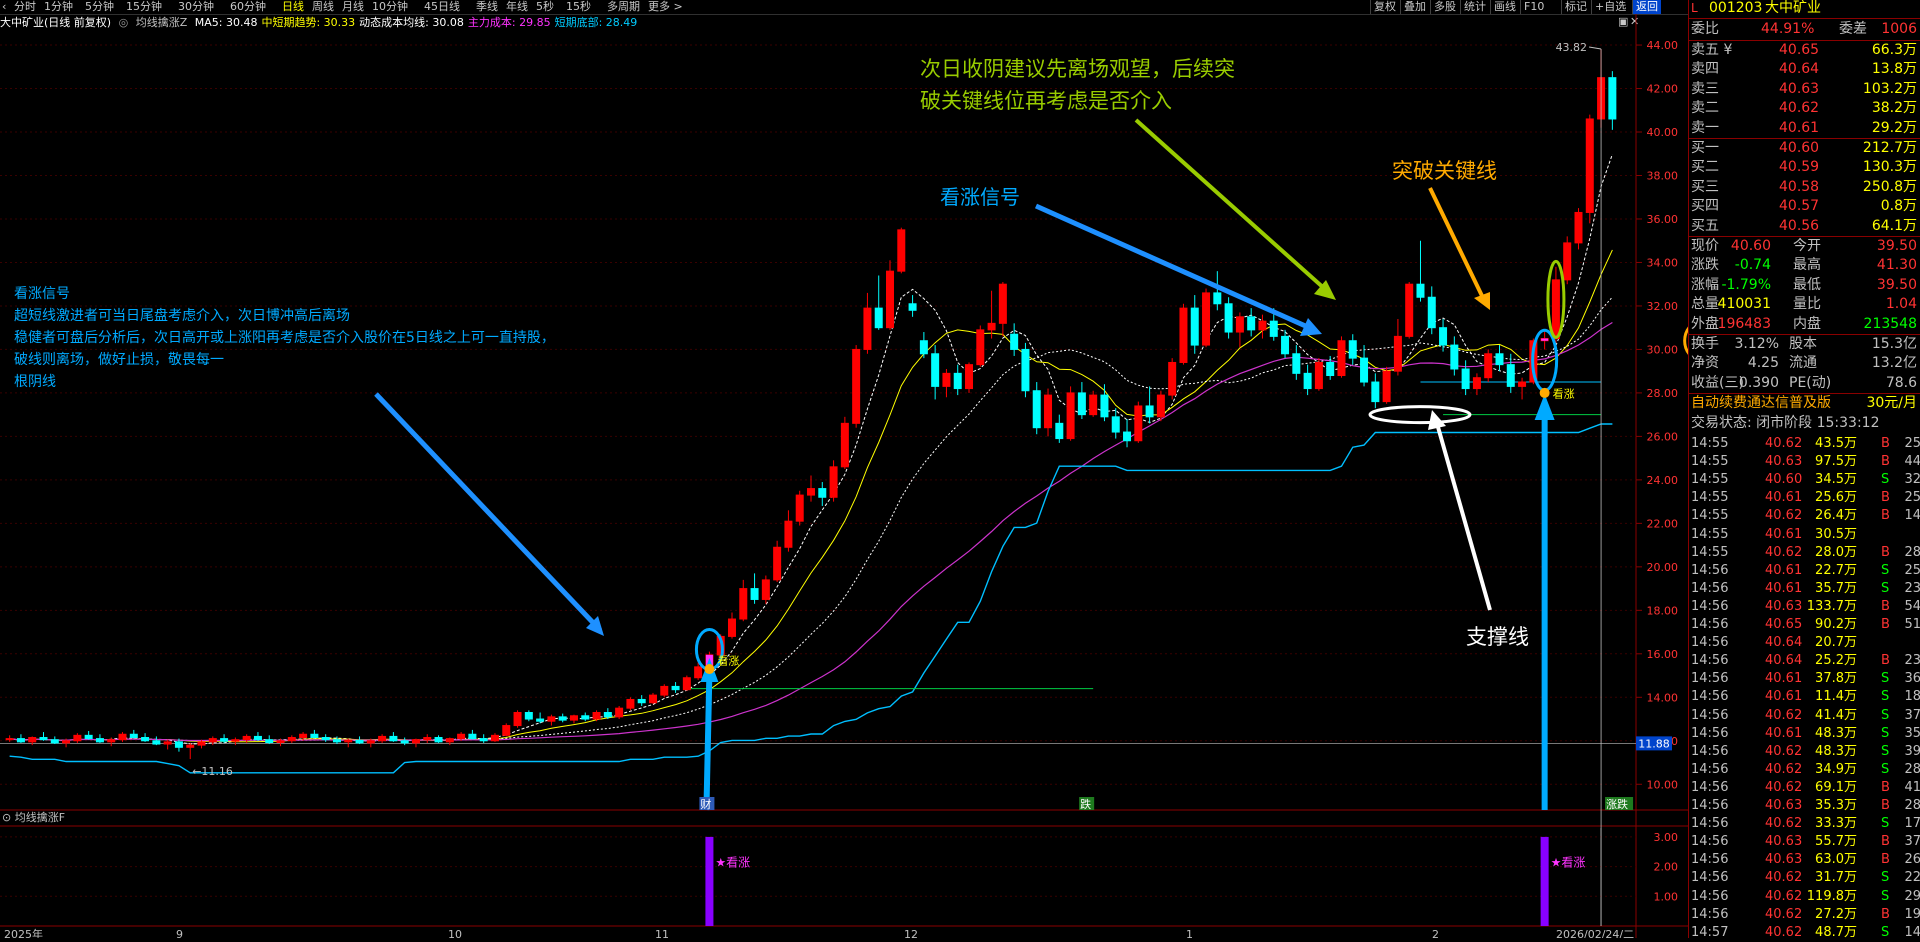 This screenshot has height=942, width=1920. Describe the element at coordinates (1912, 842) in the screenshot. I see `tick-count: 37` at that location.